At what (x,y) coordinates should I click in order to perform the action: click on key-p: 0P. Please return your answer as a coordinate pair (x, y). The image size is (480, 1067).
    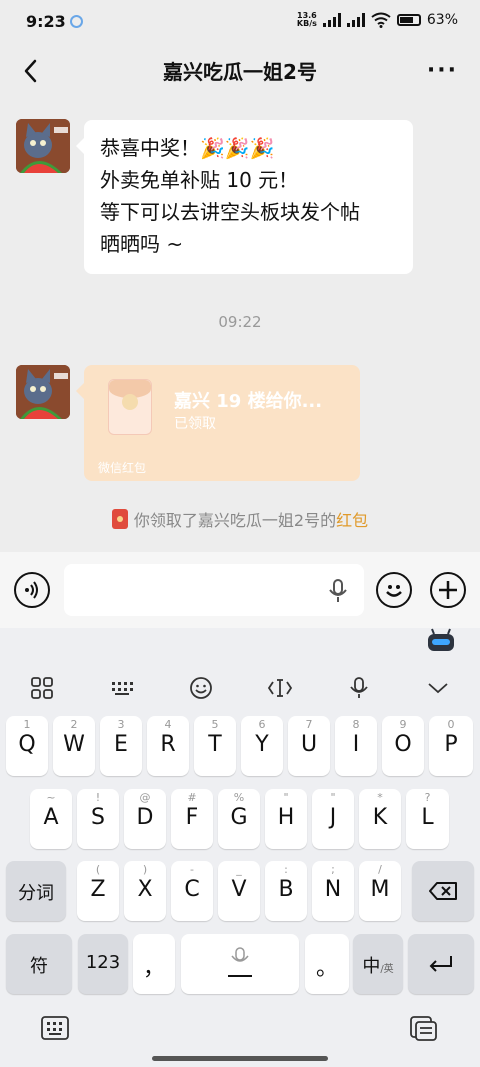
    Looking at the image, I should click on (451, 746).